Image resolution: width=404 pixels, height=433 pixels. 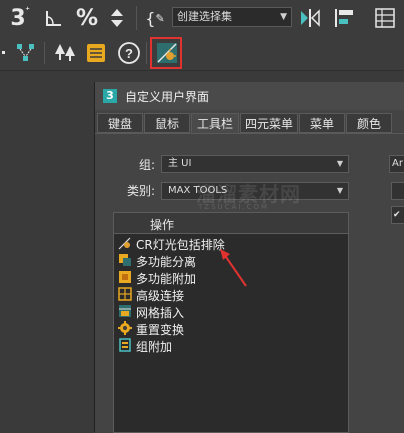 What do you see at coordinates (231, 345) in the screenshot?
I see `action-item-group-attach: 组附加` at bounding box center [231, 345].